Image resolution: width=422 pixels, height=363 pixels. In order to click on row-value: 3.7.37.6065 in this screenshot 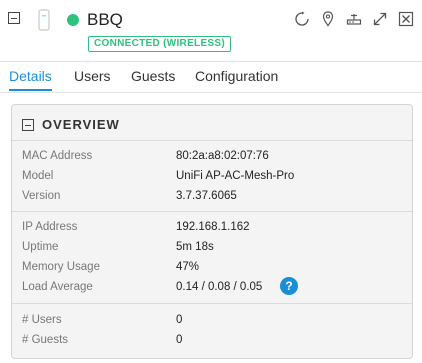, I will do `click(206, 196)`.